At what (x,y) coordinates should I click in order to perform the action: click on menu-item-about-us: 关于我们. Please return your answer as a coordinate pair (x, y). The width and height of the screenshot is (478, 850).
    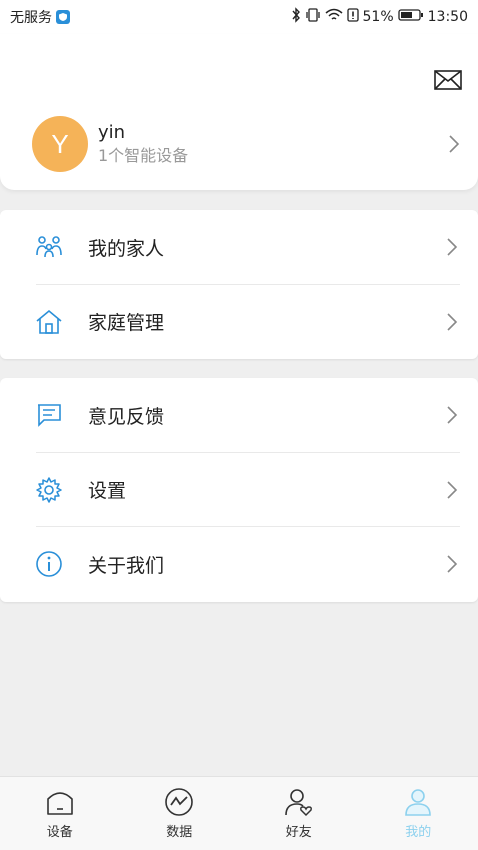
    Looking at the image, I should click on (239, 564).